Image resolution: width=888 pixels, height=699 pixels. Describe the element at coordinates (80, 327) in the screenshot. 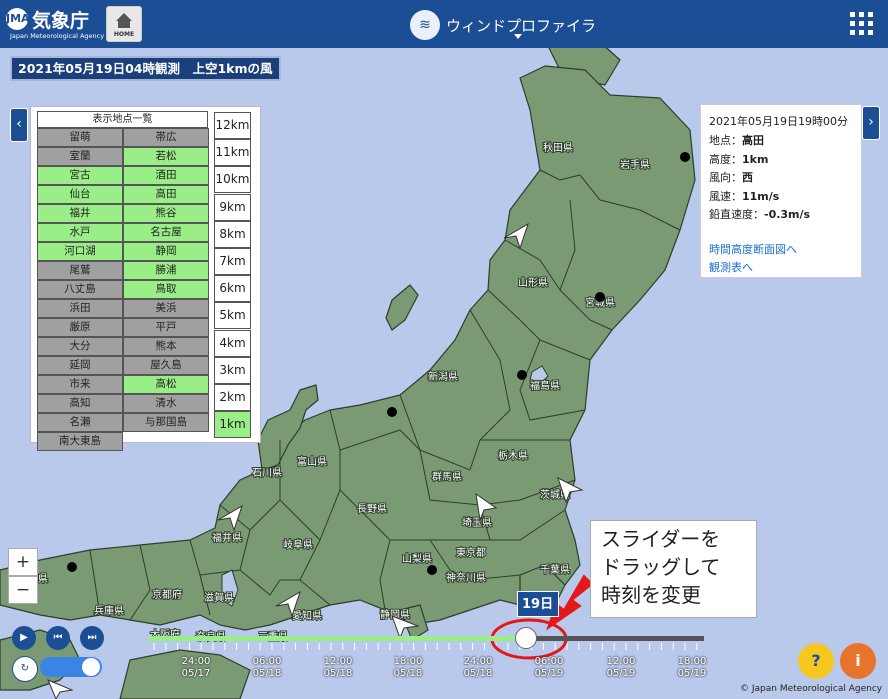

I see `station-item: 厳原` at that location.